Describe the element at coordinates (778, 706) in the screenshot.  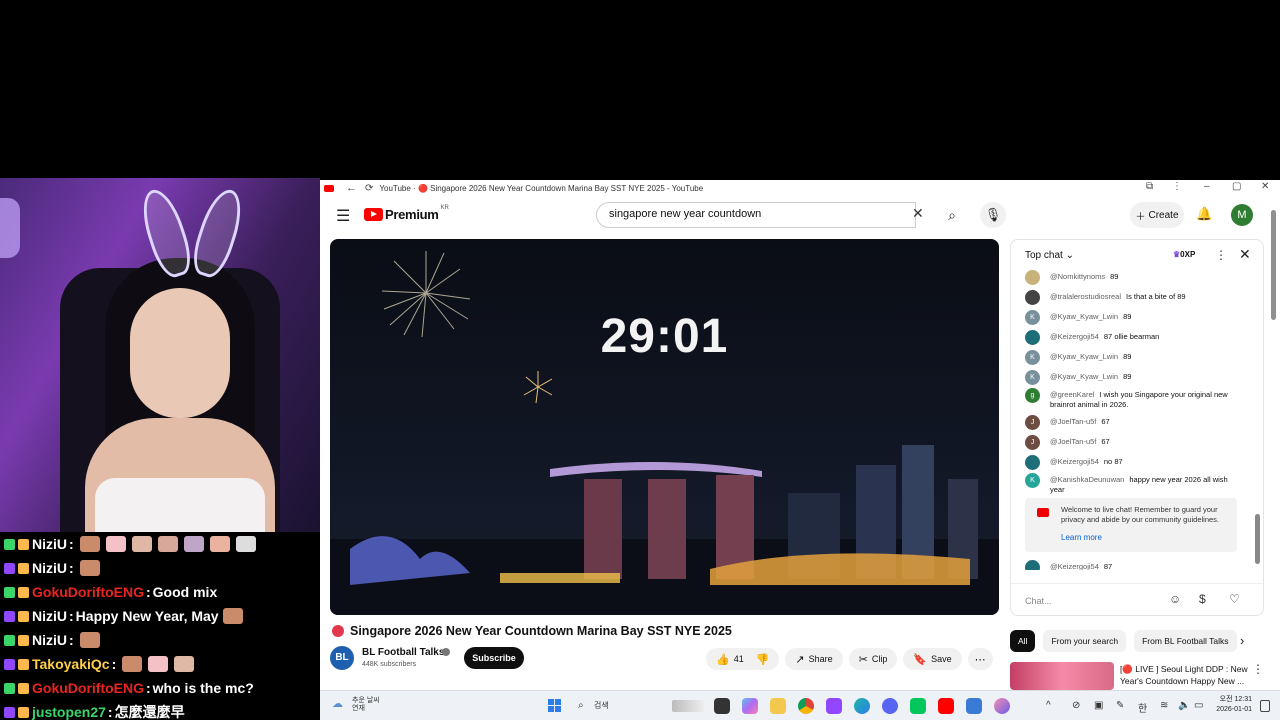
I see `file-explorer-icon` at that location.